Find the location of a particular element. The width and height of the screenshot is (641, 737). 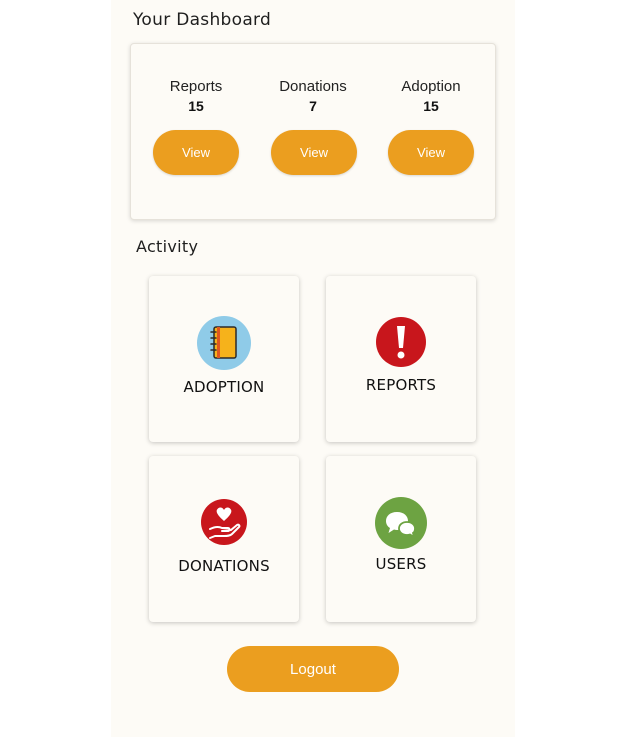

tile-reports: REPORTS is located at coordinates (401, 359).